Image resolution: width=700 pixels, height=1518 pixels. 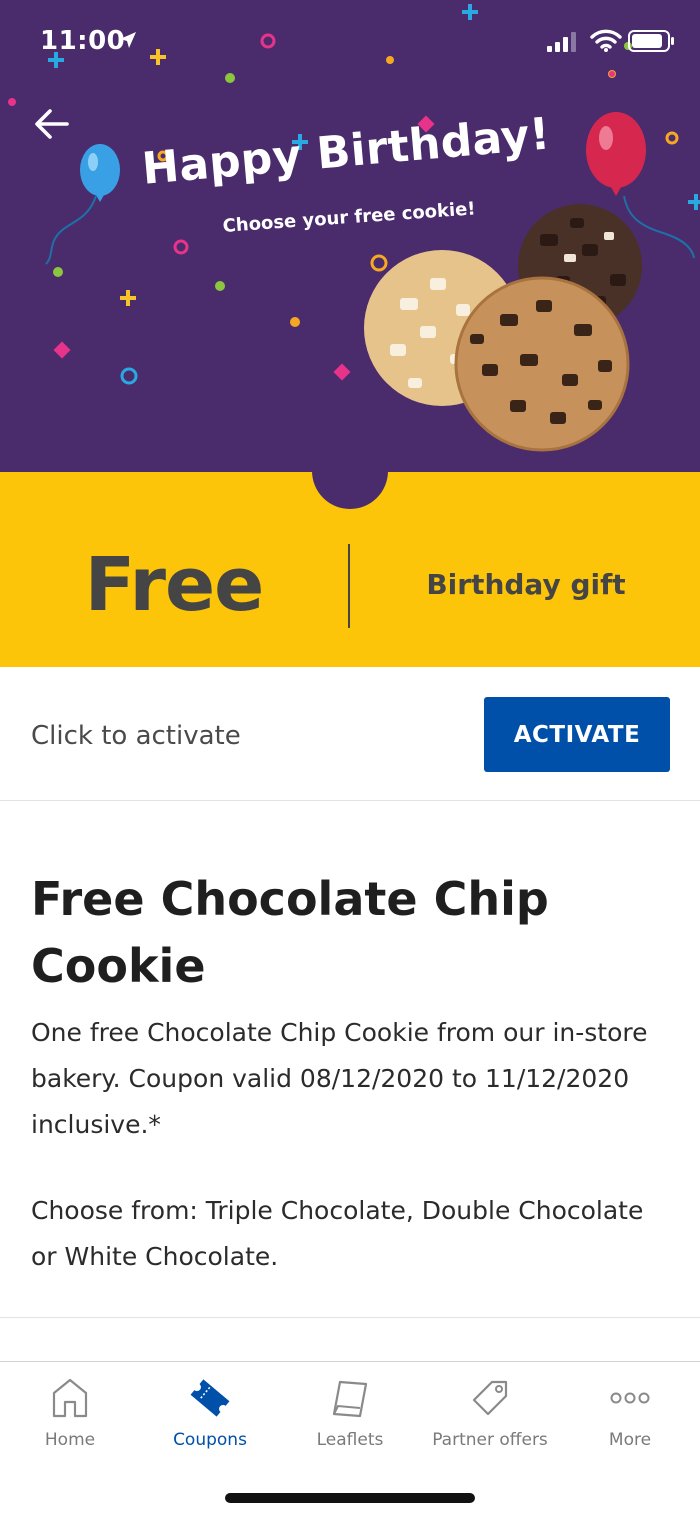 I want to click on tag-icon, so click(x=490, y=1398).